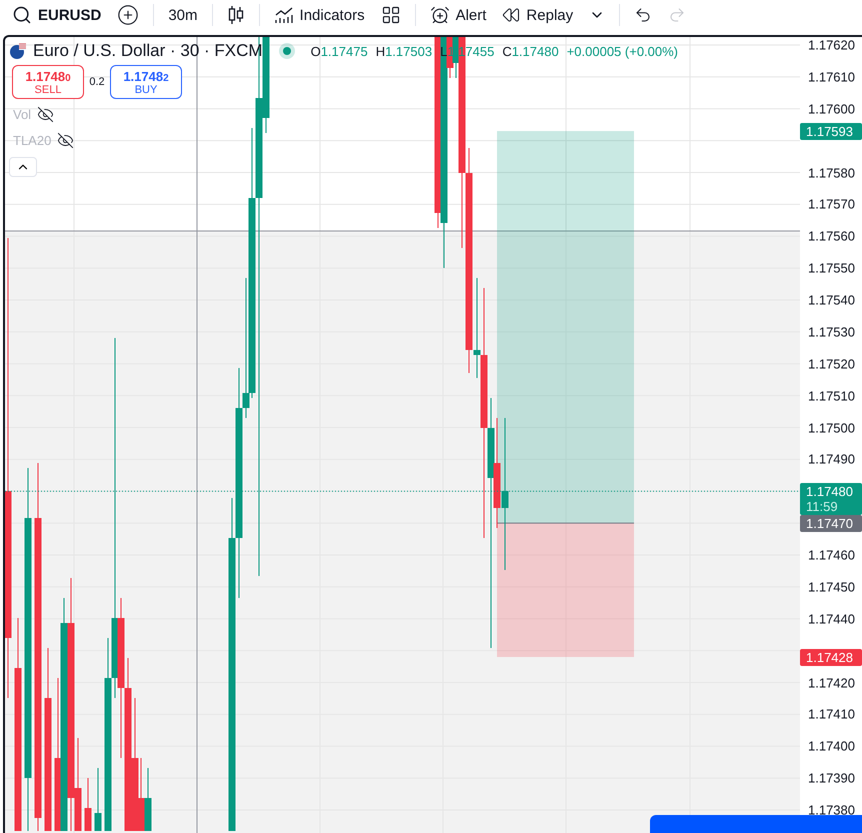 Image resolution: width=862 pixels, height=833 pixels. Describe the element at coordinates (22, 114) in the screenshot. I see `indicator-name: Vol` at that location.